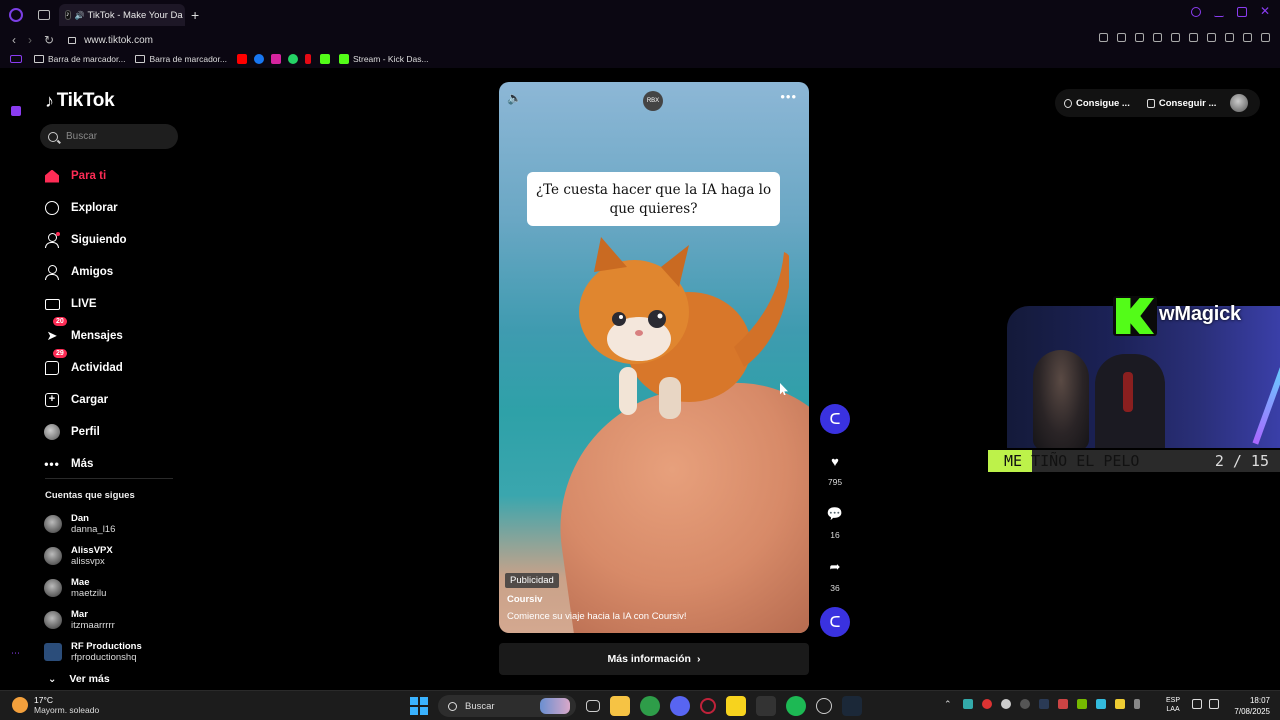 The image size is (1280, 720). What do you see at coordinates (292, 59) in the screenshot?
I see `bookmark-whatsapp` at bounding box center [292, 59].